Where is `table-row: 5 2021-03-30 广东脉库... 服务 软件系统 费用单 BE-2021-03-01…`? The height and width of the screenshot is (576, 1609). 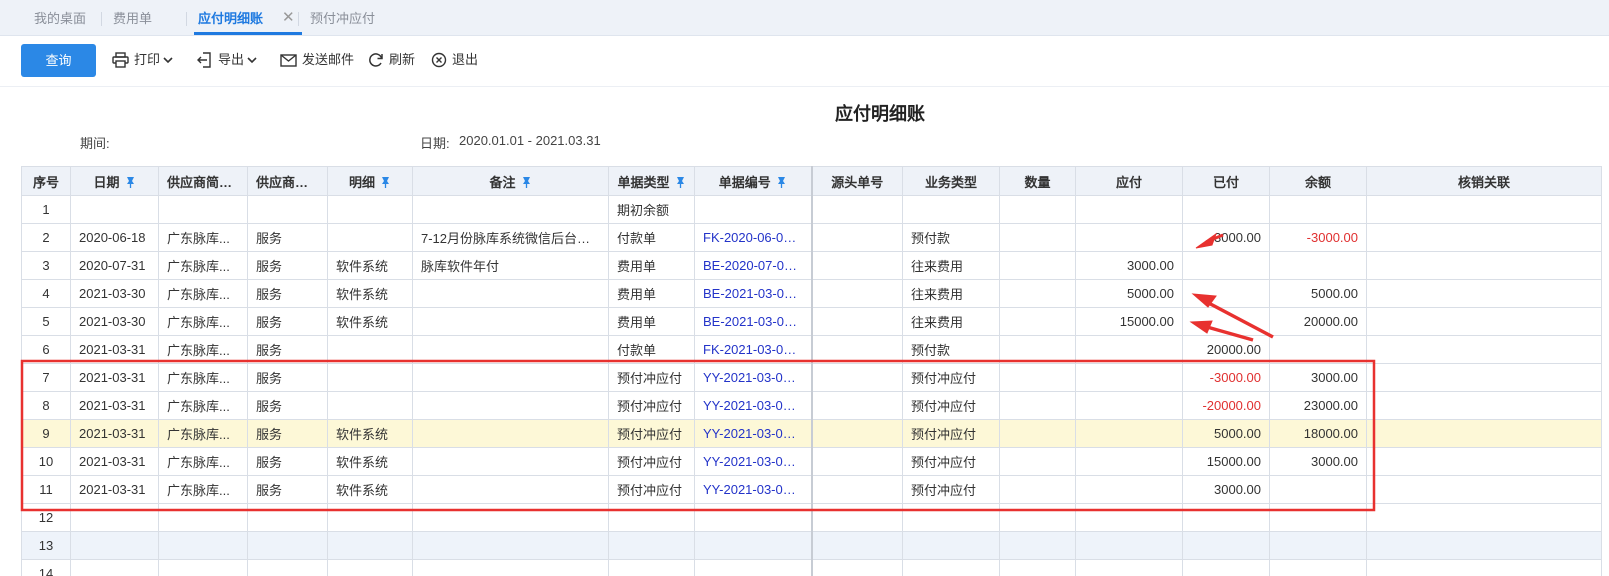 table-row: 5 2021-03-30 广东脉库... 服务 软件系统 费用单 BE-2021-03-01… is located at coordinates (811, 321).